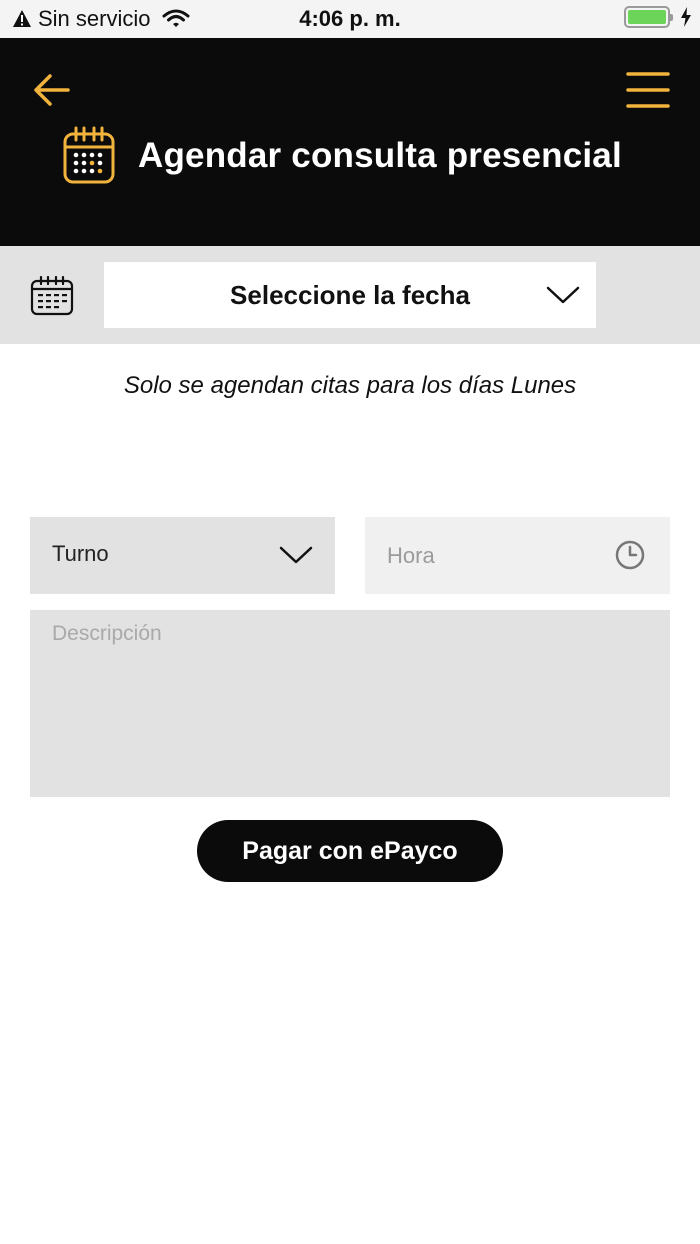  I want to click on date-bar: Seleccione la fecha, so click(350, 295).